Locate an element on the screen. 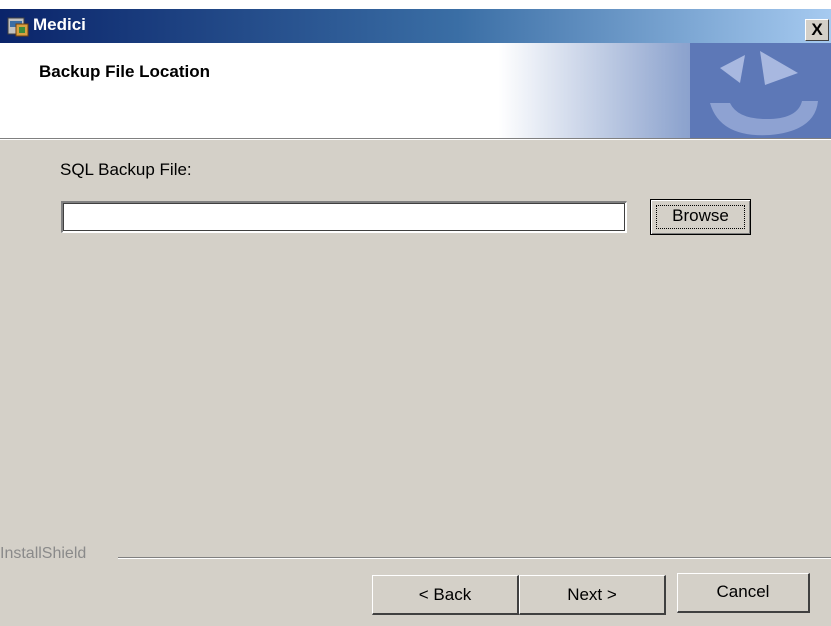 This screenshot has height=626, width=831. cancel-button: Cancel is located at coordinates (743, 593).